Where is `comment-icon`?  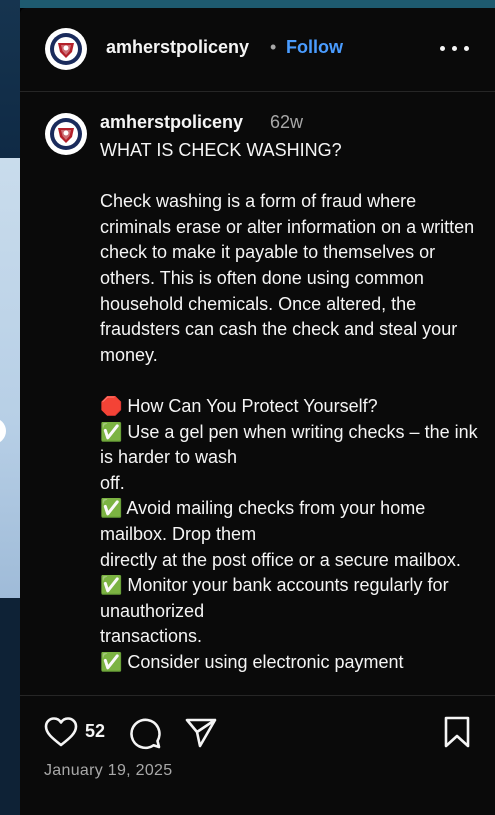 comment-icon is located at coordinates (145, 733).